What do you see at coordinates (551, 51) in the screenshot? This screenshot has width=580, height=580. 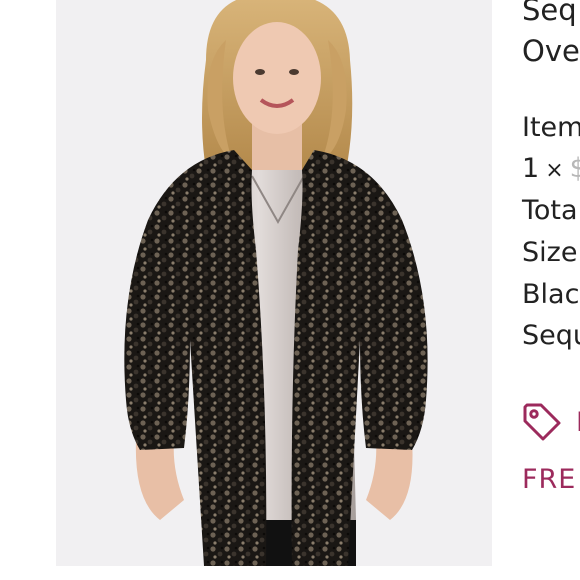 I see `product-title-line-2: Ove` at bounding box center [551, 51].